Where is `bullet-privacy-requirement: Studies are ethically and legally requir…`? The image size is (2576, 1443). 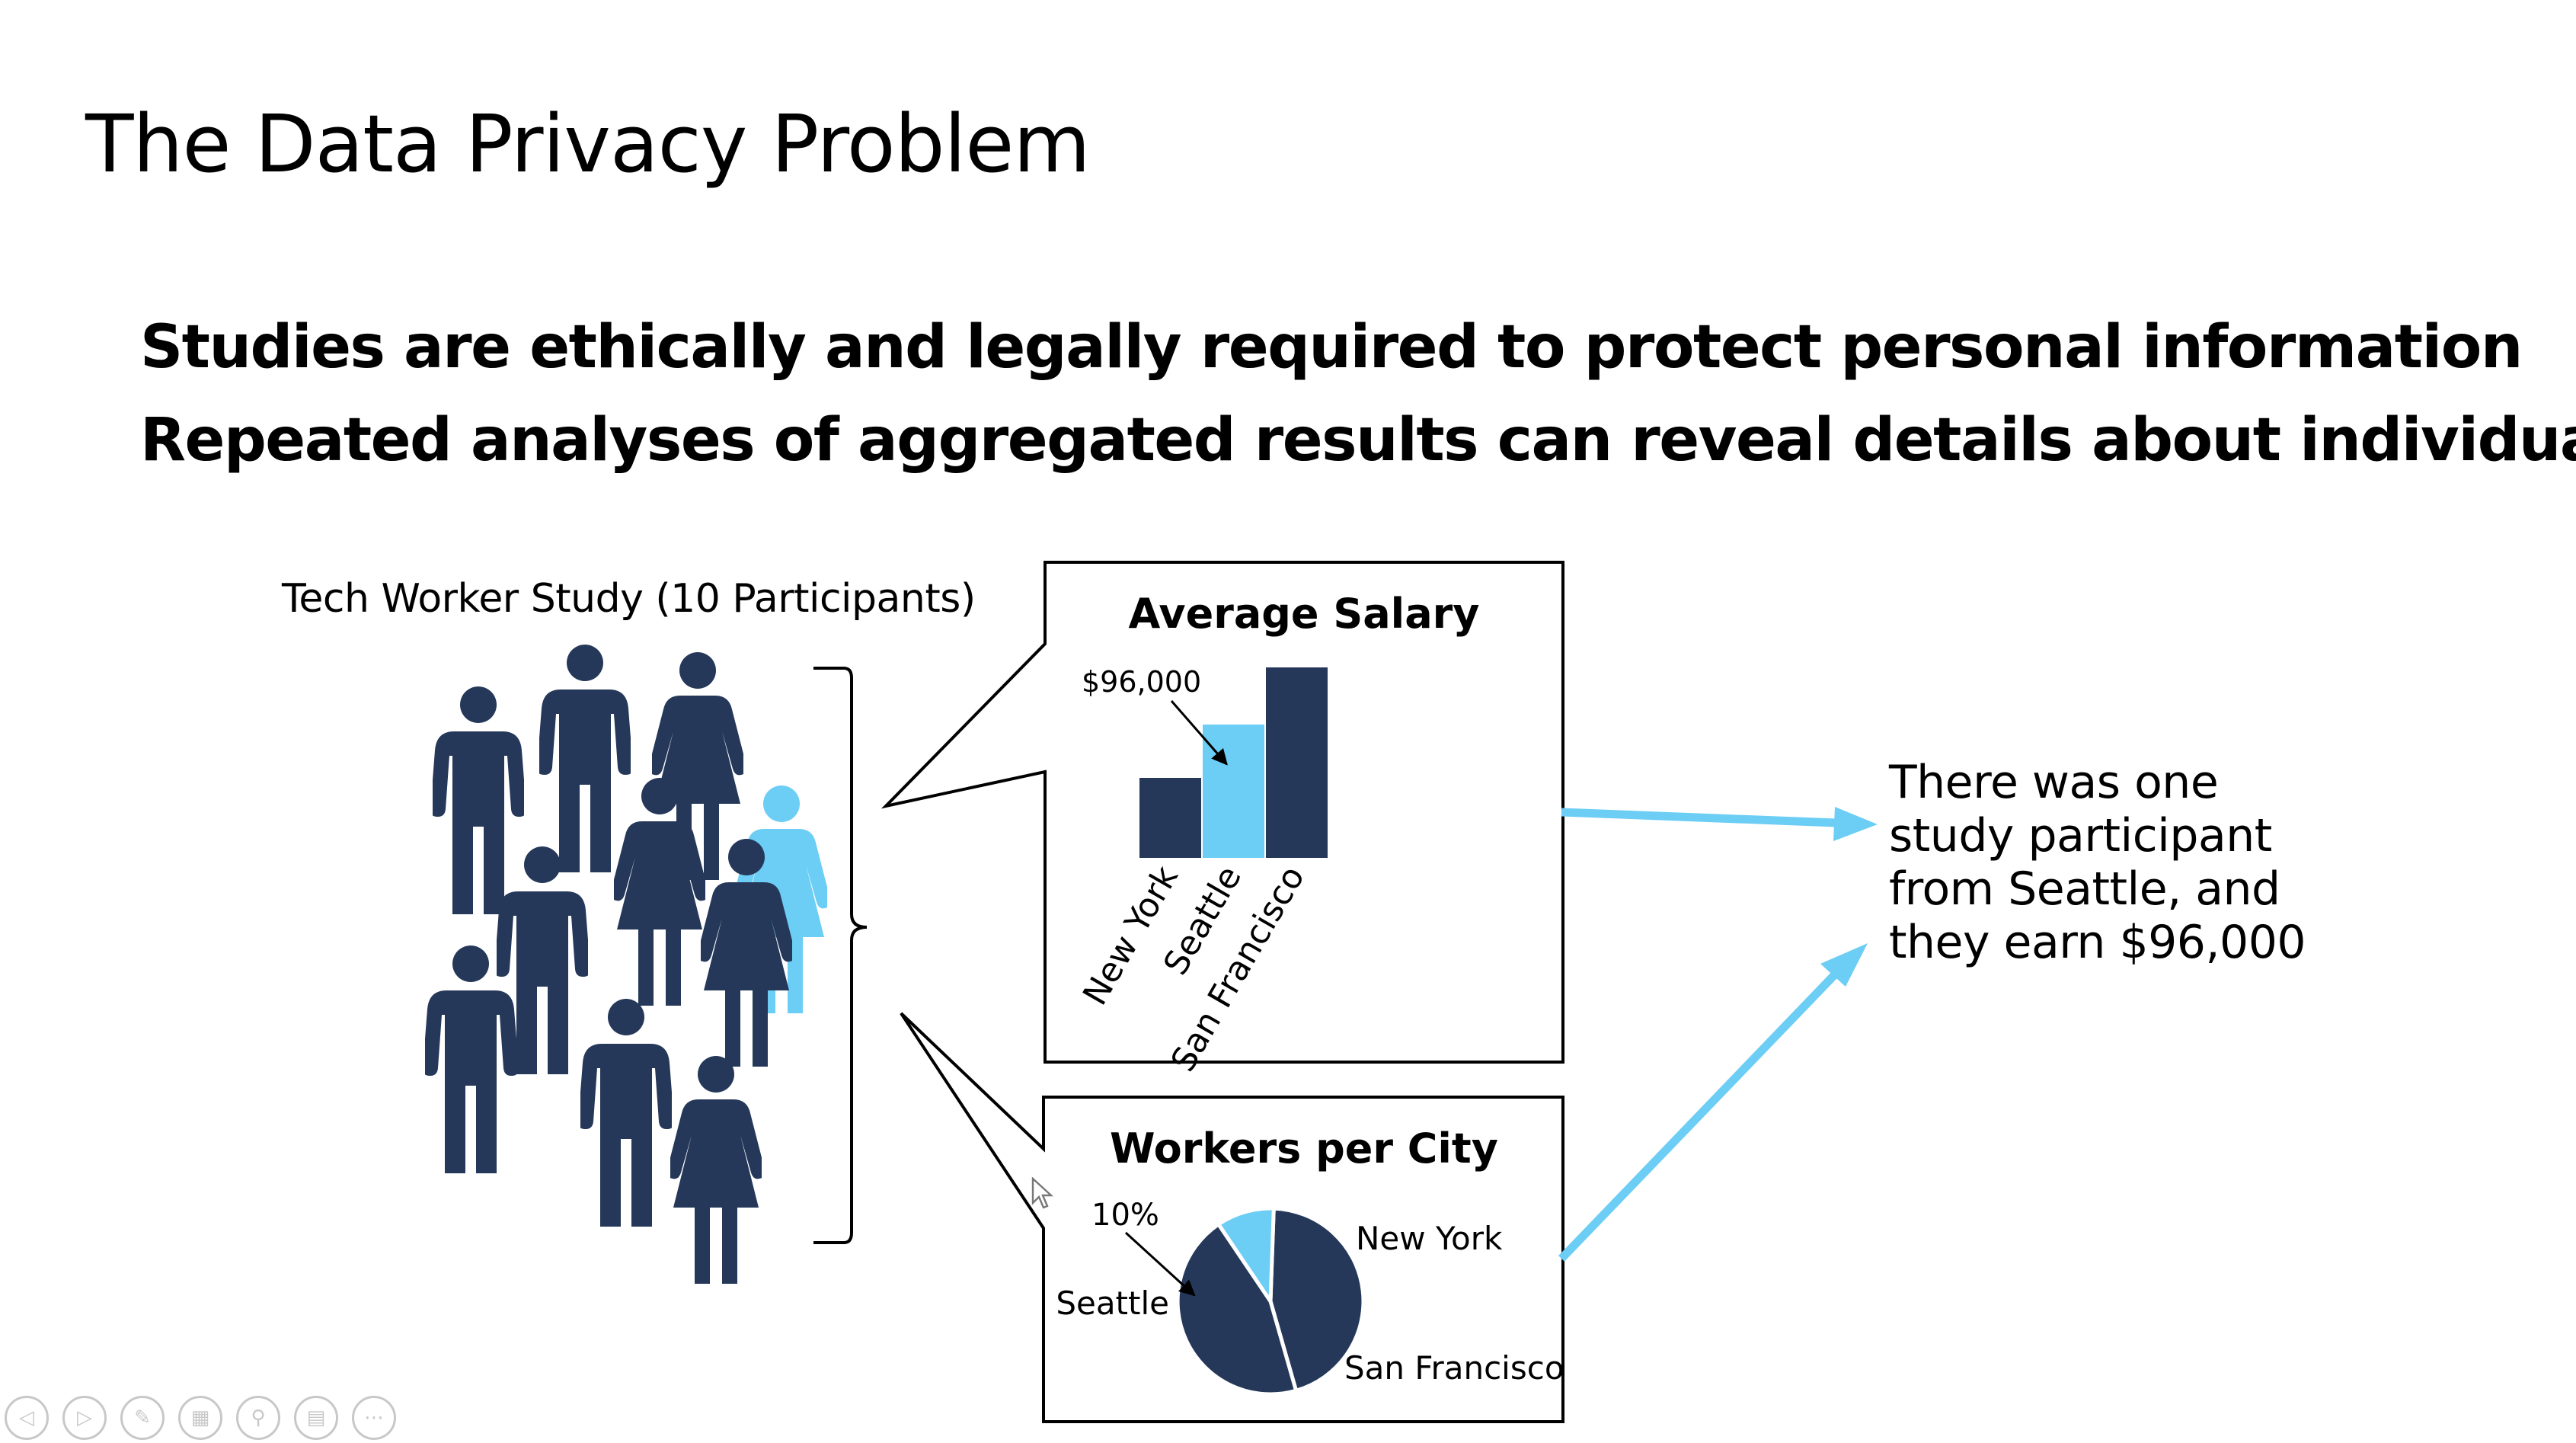
bullet-privacy-requirement: Studies are ethically and legally requir… is located at coordinates (1331, 347).